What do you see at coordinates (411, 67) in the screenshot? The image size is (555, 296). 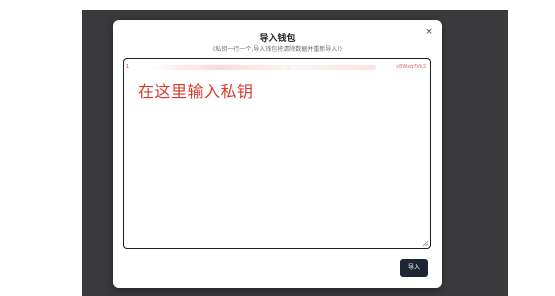 I see `key-line-end: c8Wxq7Vk2` at bounding box center [411, 67].